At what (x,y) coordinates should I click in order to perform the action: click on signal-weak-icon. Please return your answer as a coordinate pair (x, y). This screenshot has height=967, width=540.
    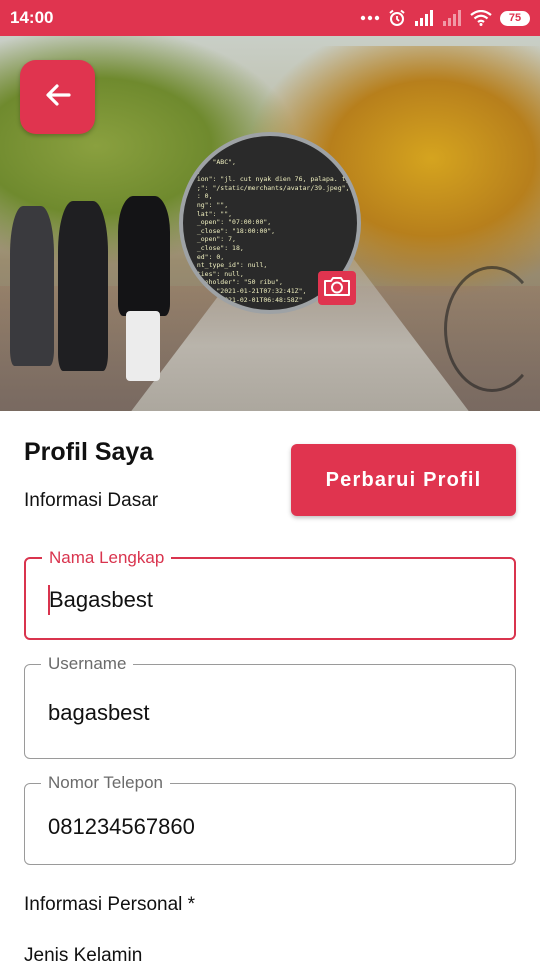
    Looking at the image, I should click on (452, 18).